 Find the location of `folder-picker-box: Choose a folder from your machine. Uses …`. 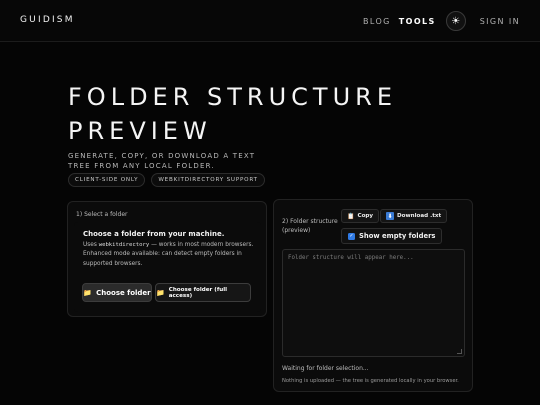

folder-picker-box: Choose a folder from your machine. Uses … is located at coordinates (167, 267).